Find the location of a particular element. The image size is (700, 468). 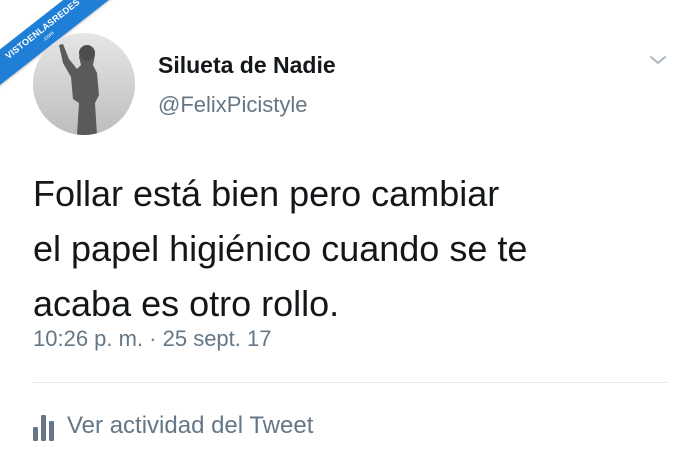

chevron-down-icon is located at coordinates (658, 60).